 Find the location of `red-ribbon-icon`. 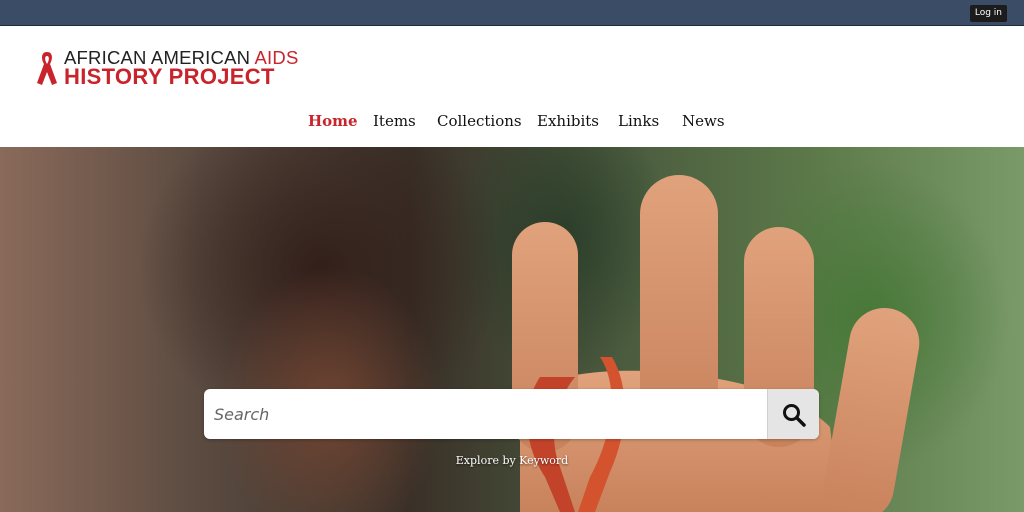

red-ribbon-icon is located at coordinates (47, 68).